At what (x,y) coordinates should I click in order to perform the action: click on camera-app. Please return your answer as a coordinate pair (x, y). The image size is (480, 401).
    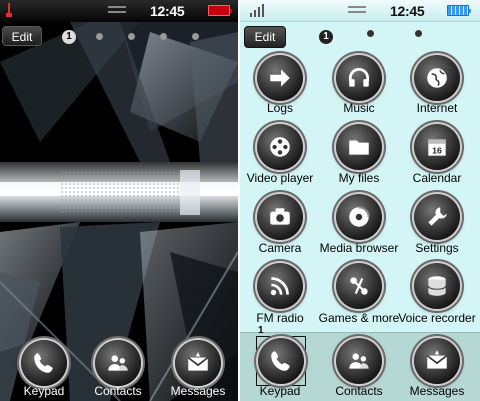
    Looking at the image, I should click on (280, 217).